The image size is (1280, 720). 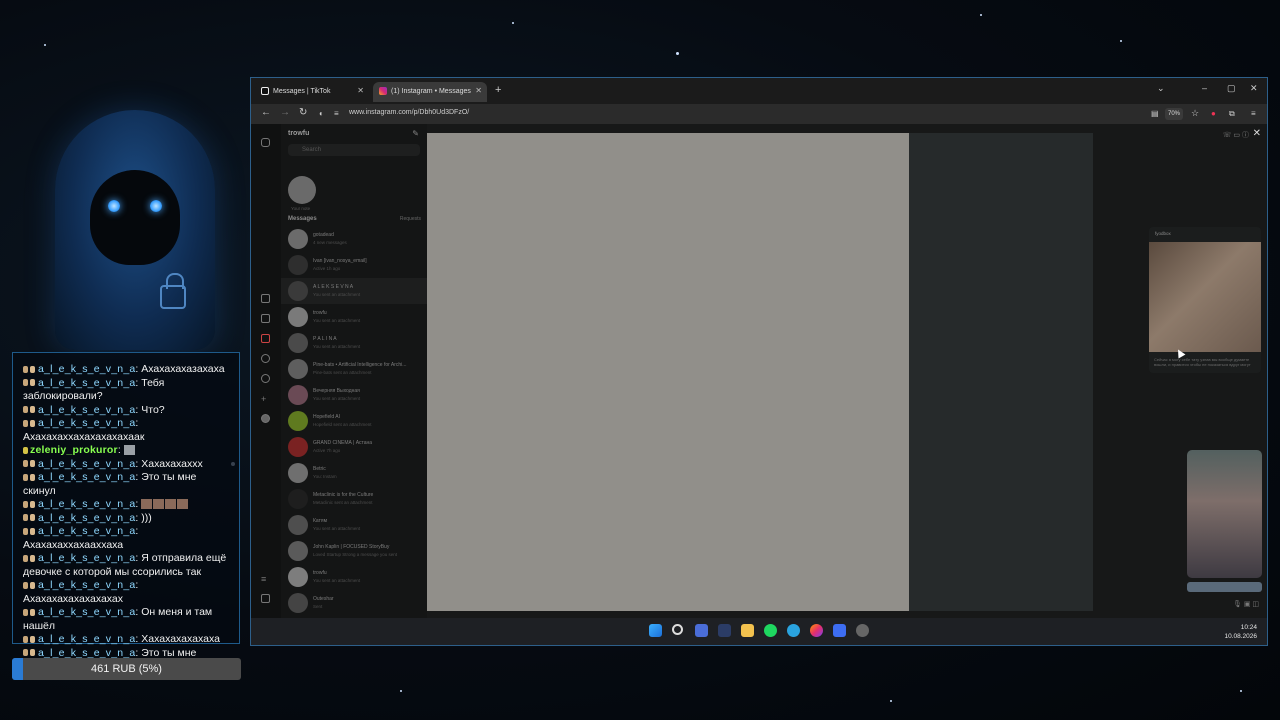 What do you see at coordinates (302, 190) in the screenshot?
I see `note-avatar` at bounding box center [302, 190].